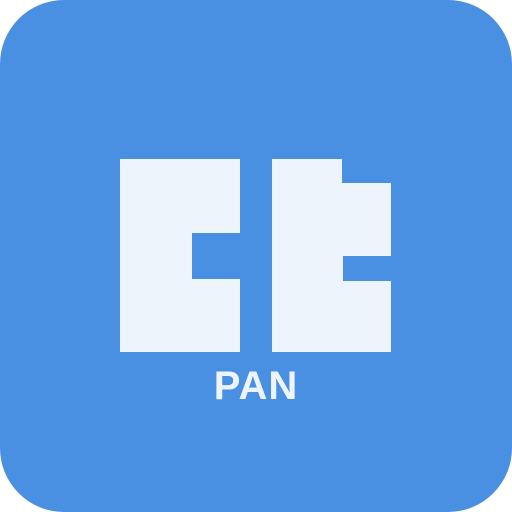  Describe the element at coordinates (331, 255) in the screenshot. I see `logo-right-block` at that location.